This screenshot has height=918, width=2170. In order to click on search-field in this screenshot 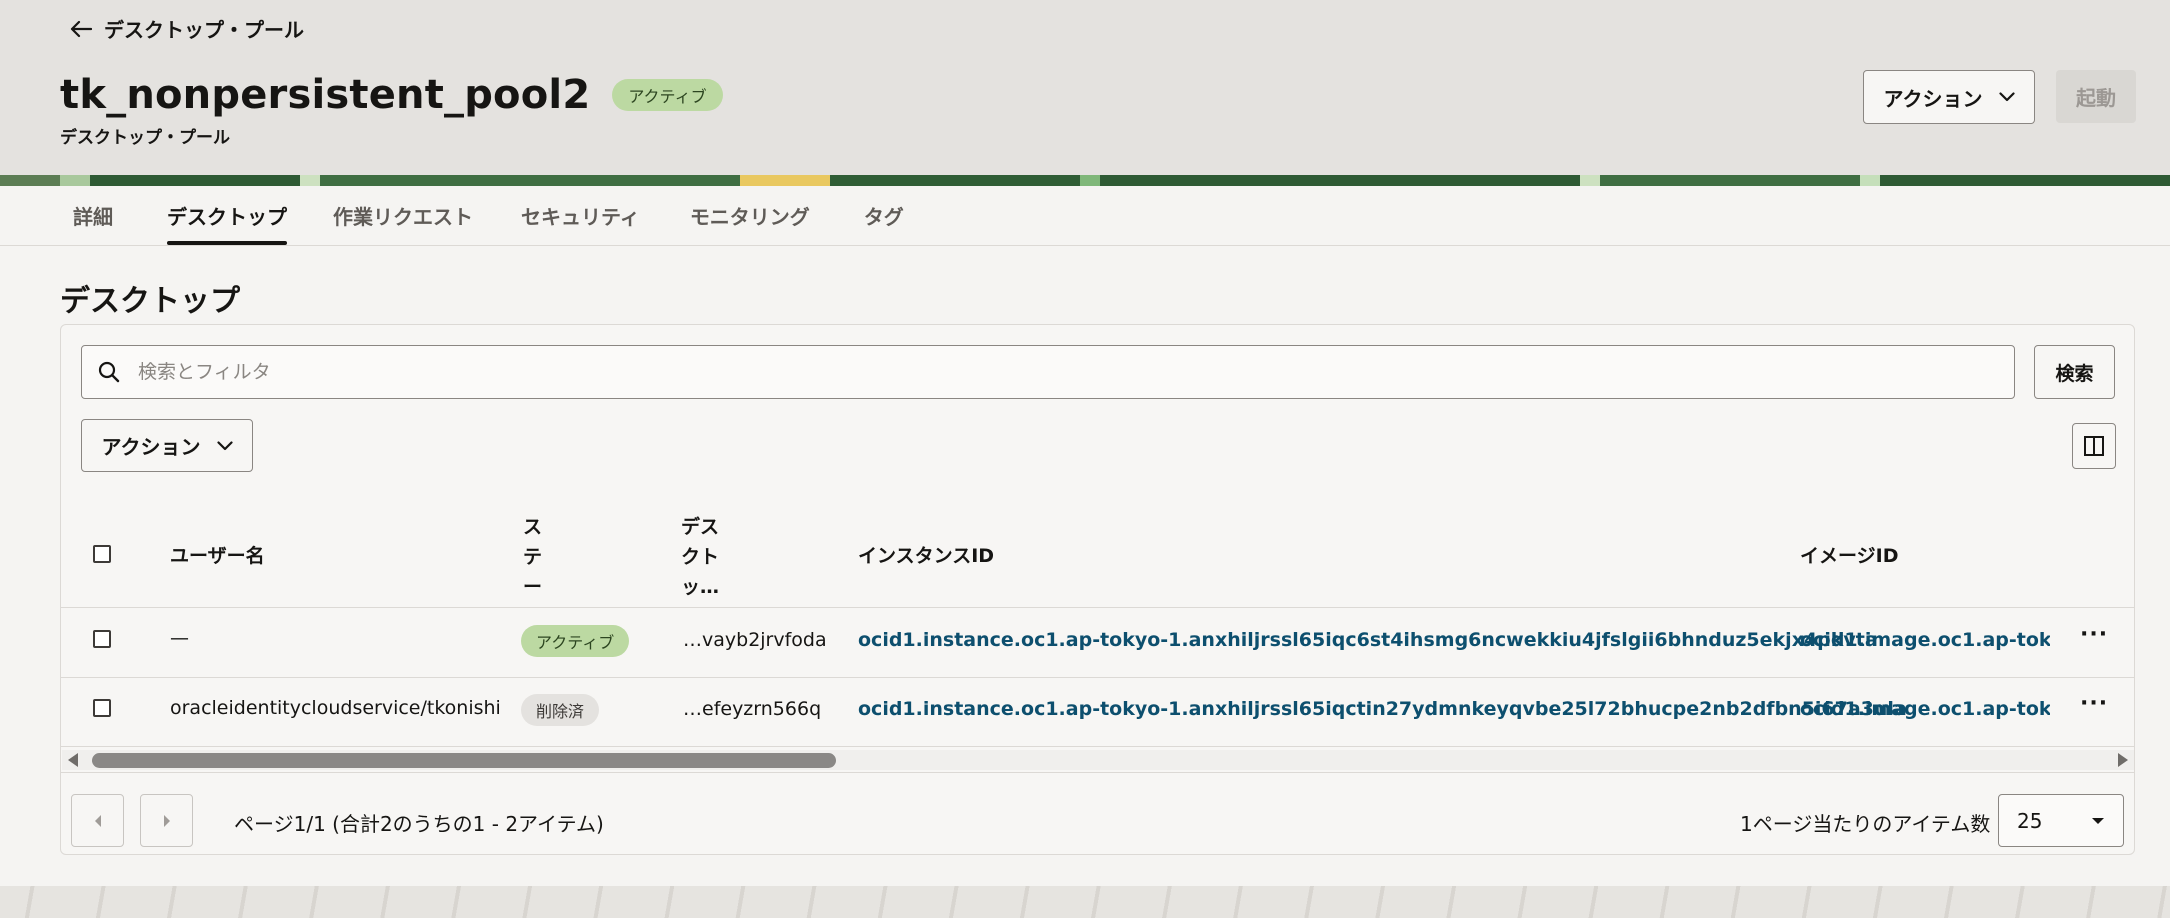, I will do `click(1048, 372)`.